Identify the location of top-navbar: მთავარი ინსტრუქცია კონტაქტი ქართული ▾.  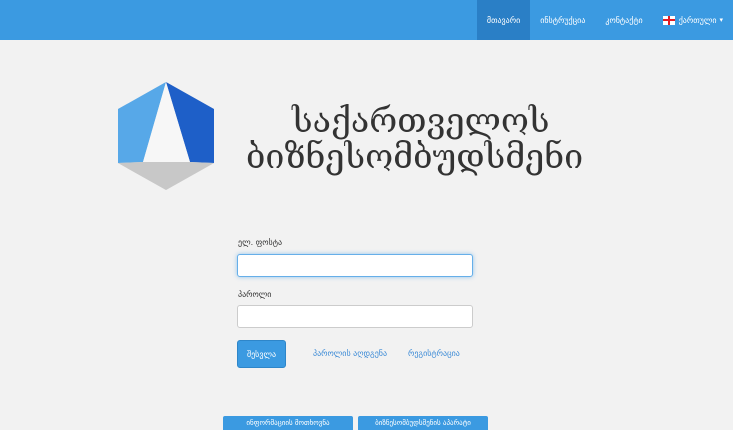
(366, 20).